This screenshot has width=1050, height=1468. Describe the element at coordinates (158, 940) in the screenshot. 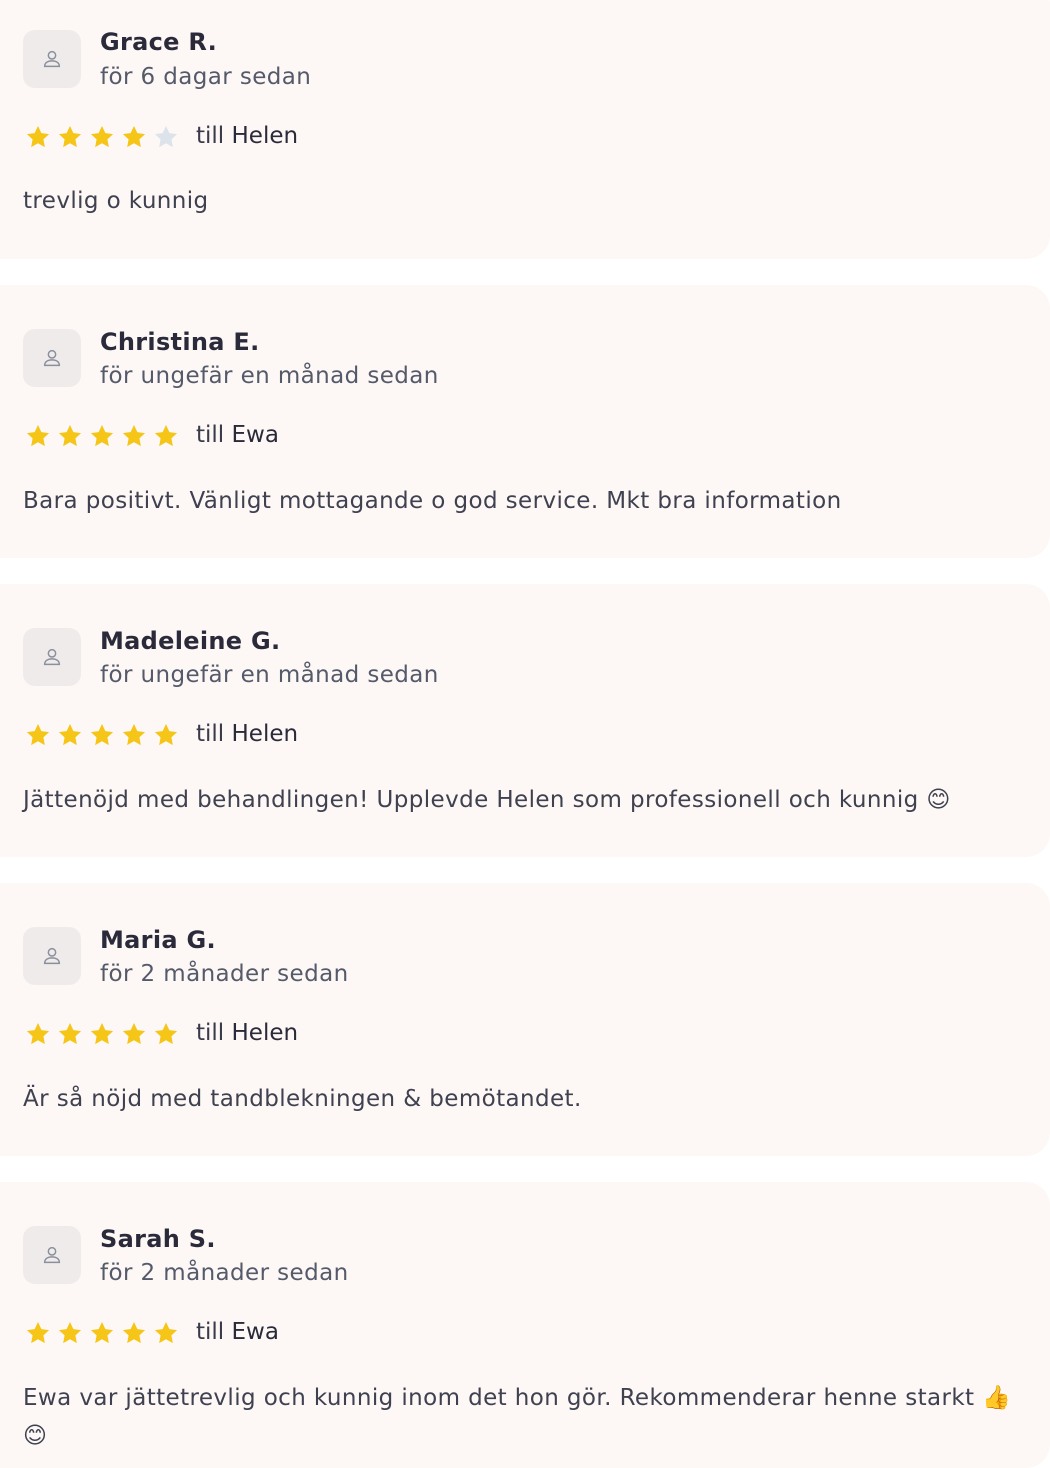

I see `reviewer-name: Maria G.` at that location.